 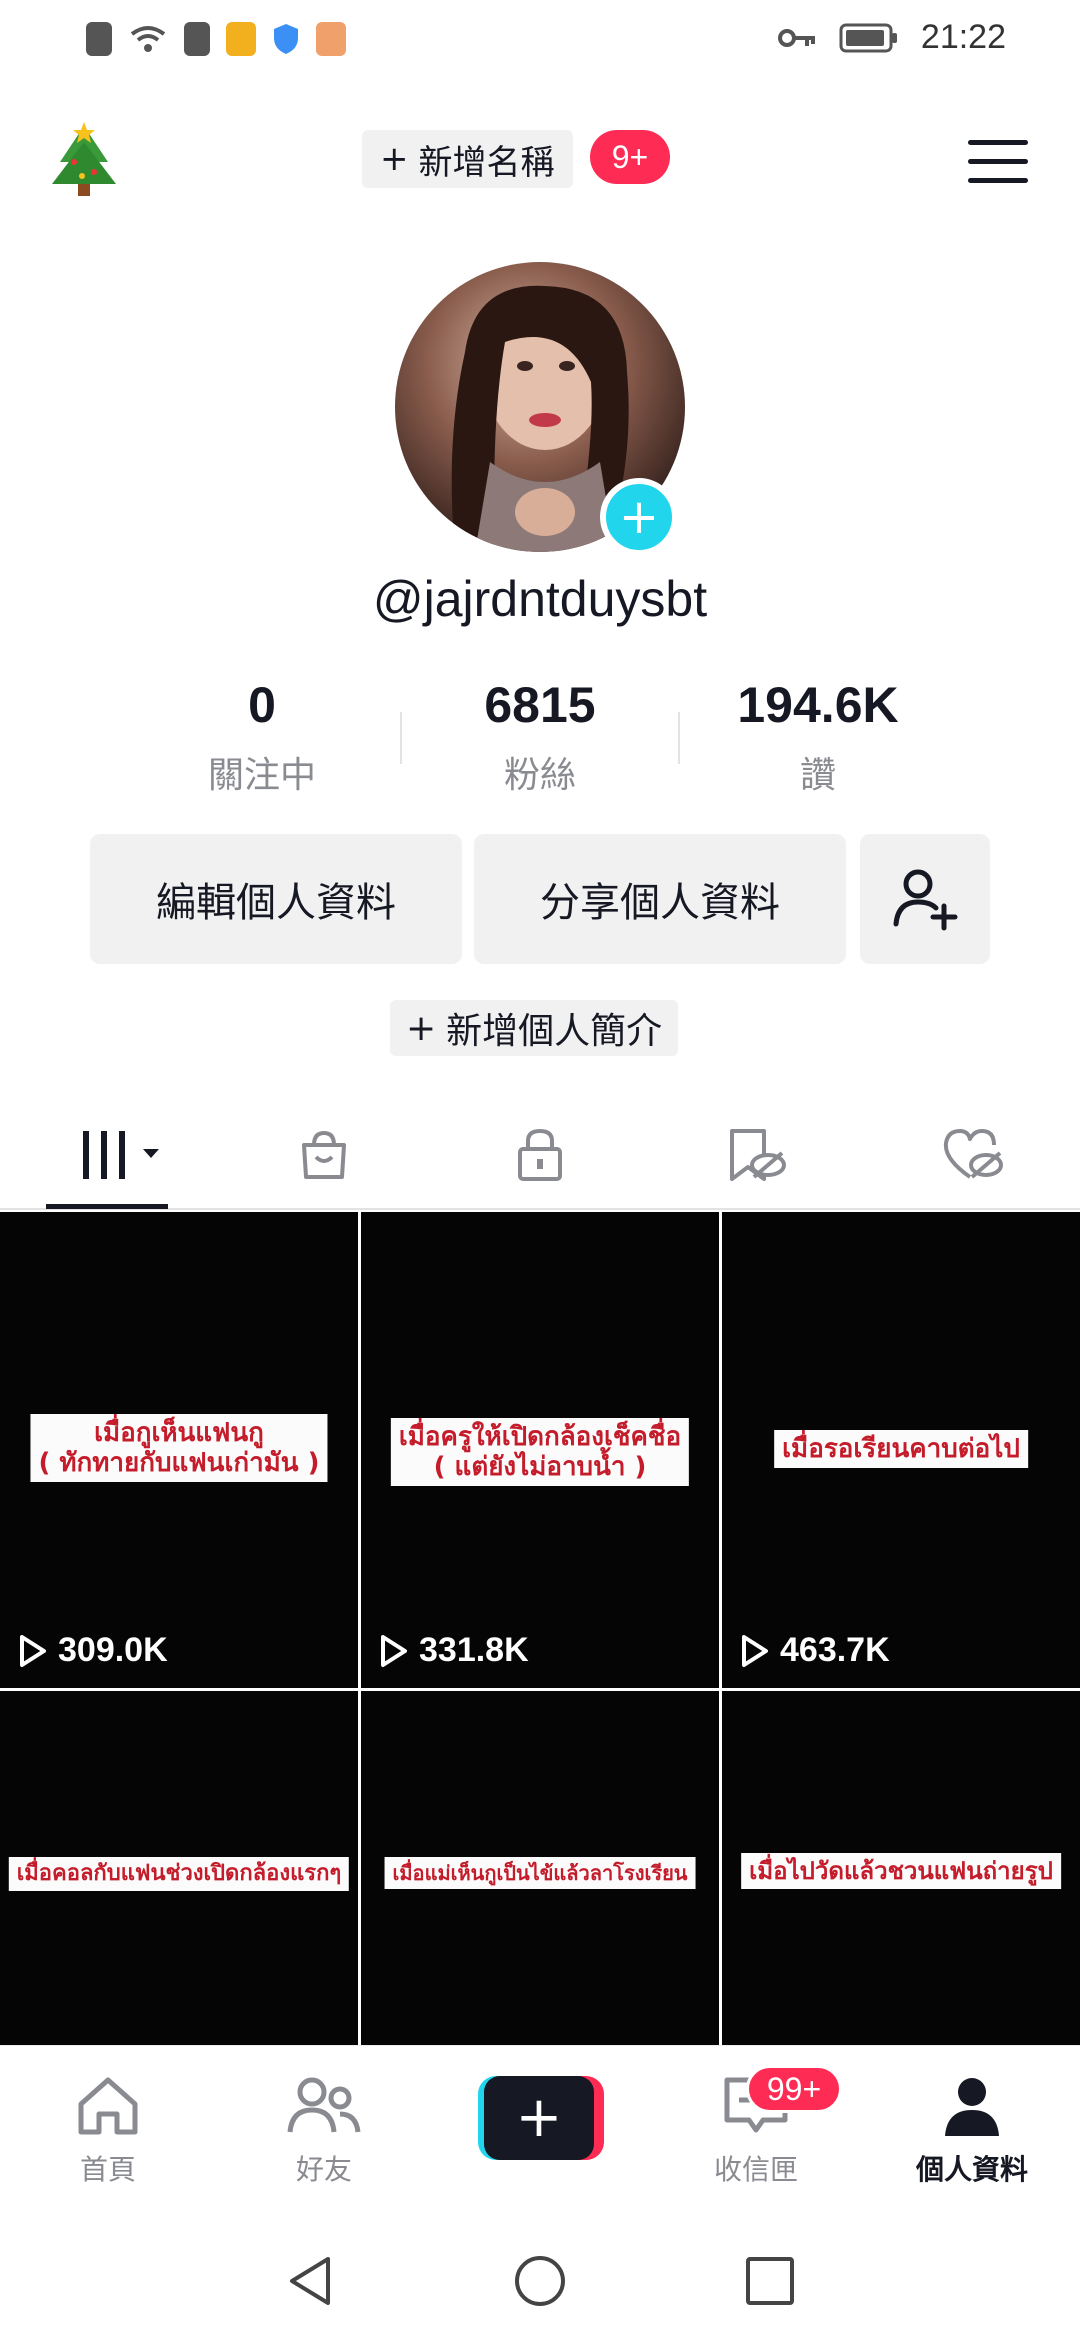 I want to click on video-thumbnail: เมื่อแม่เห็นกูเป็นไข้แล้วลาโรงเรียน, so click(x=540, y=1869).